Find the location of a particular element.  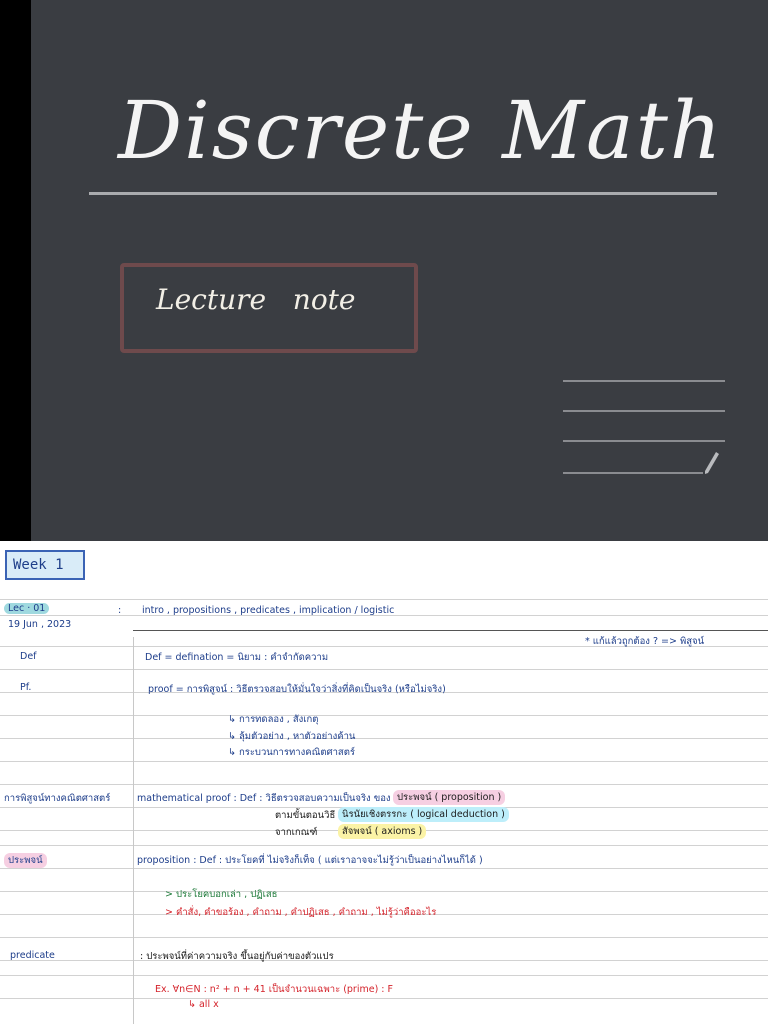

math-proof-line2: ตามขั้นตอนวิธี is located at coordinates (305, 815).